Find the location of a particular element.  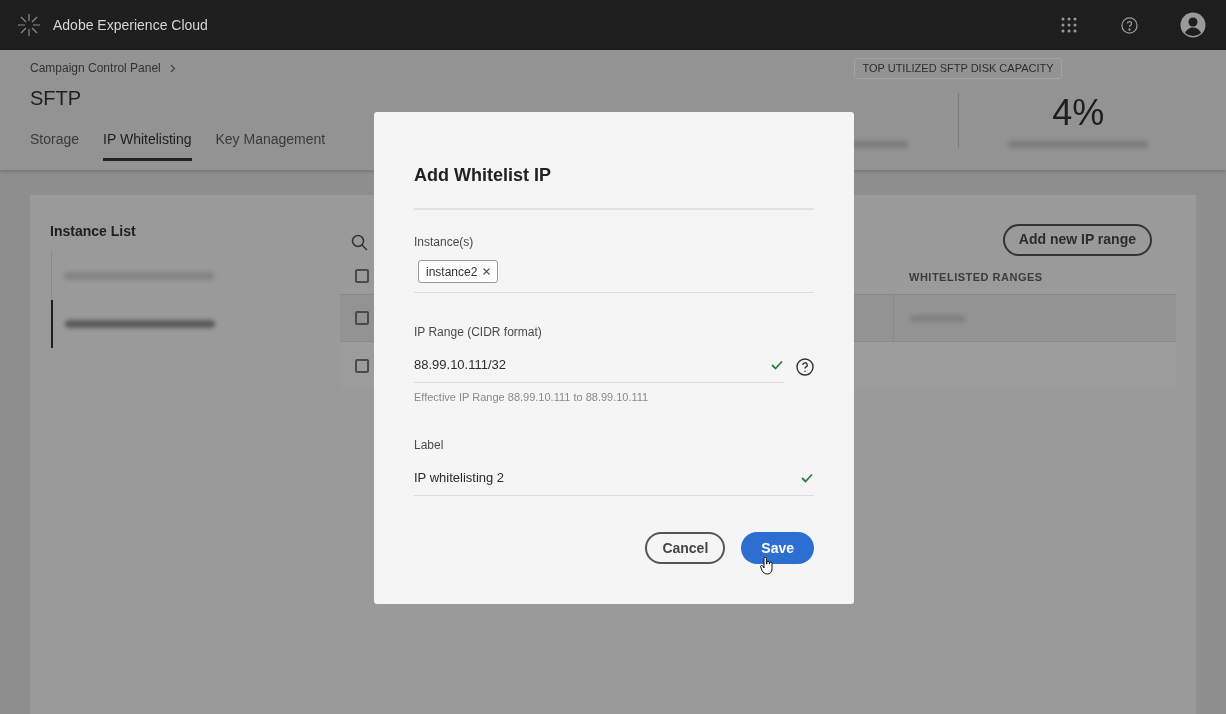

close-icon is located at coordinates (487, 271).